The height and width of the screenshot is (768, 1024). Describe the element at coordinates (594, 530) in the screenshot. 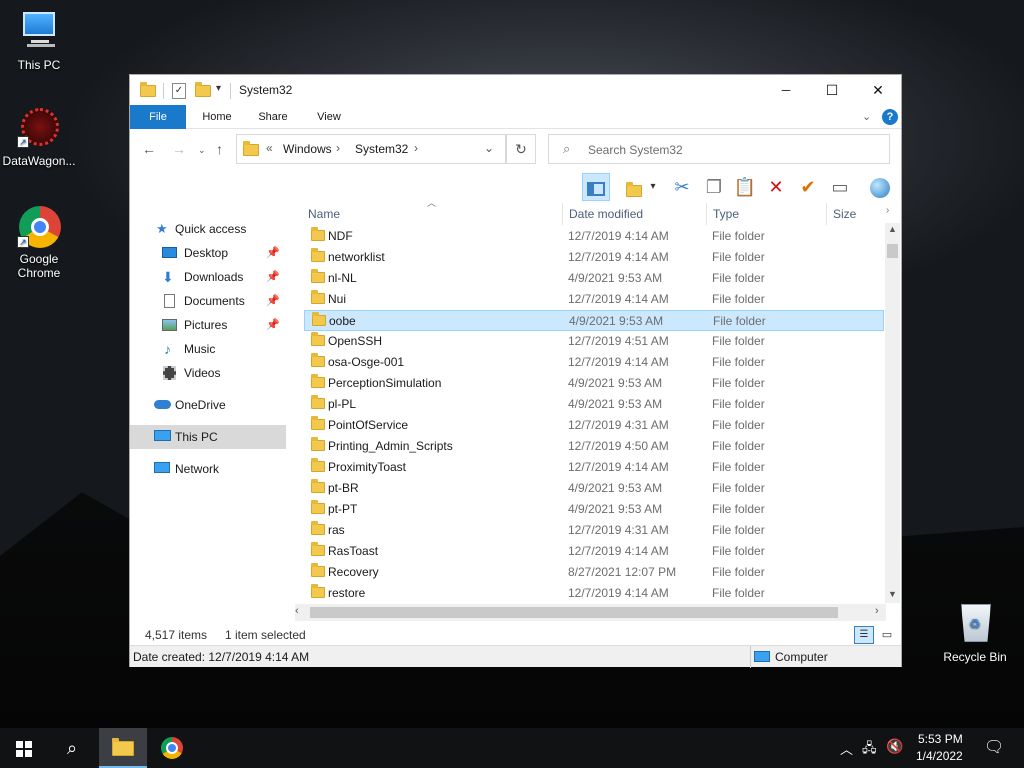

I see `file-row: ras 12/7/2019 4:31 AM File folder` at that location.